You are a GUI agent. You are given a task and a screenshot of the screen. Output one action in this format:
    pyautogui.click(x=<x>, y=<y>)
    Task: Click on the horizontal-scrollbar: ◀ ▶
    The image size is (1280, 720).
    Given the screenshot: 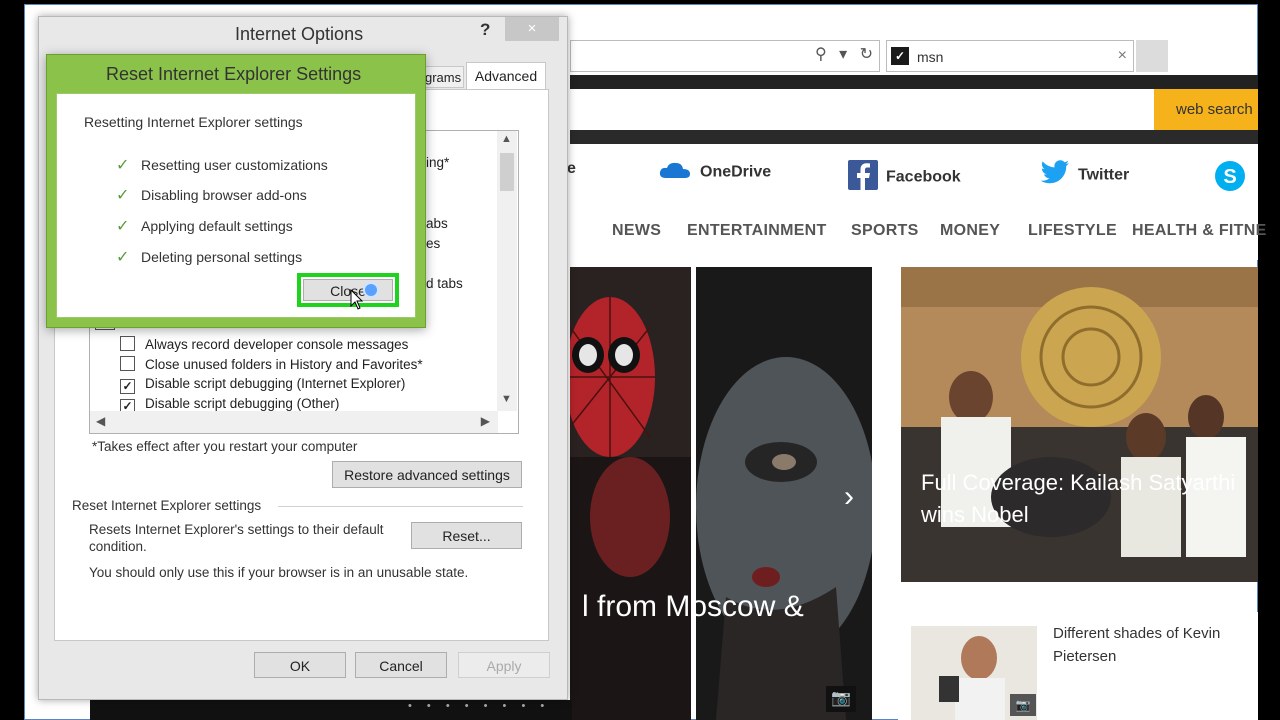 What is the action you would take?
    pyautogui.click(x=294, y=422)
    